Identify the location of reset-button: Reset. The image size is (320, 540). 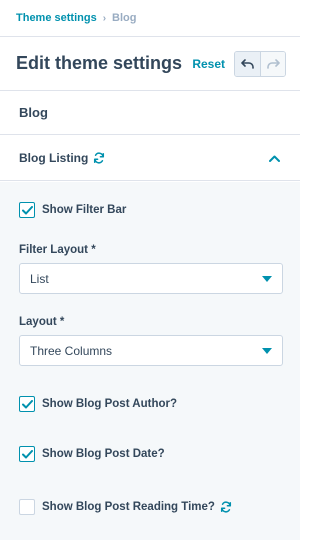
(208, 64).